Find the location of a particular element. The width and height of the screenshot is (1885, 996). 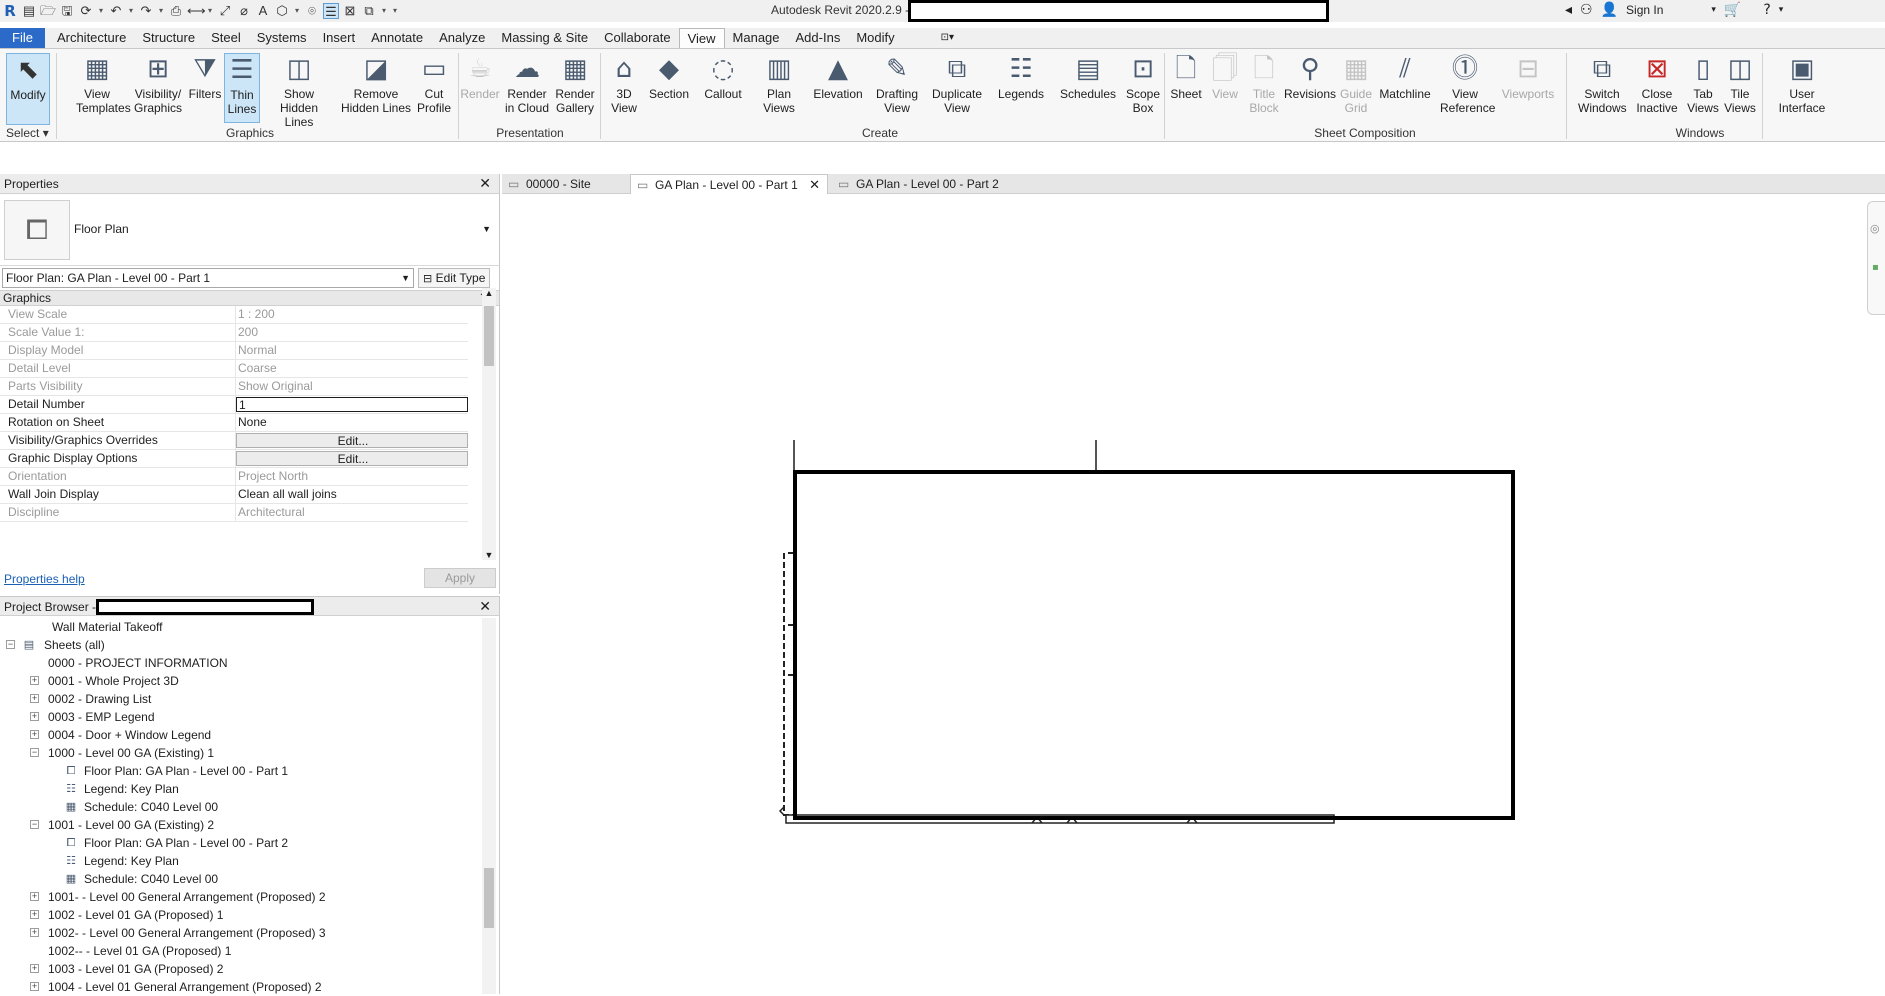

tree-item: +1002 - Level 01 GA (Proposed) 1 is located at coordinates (240, 915).